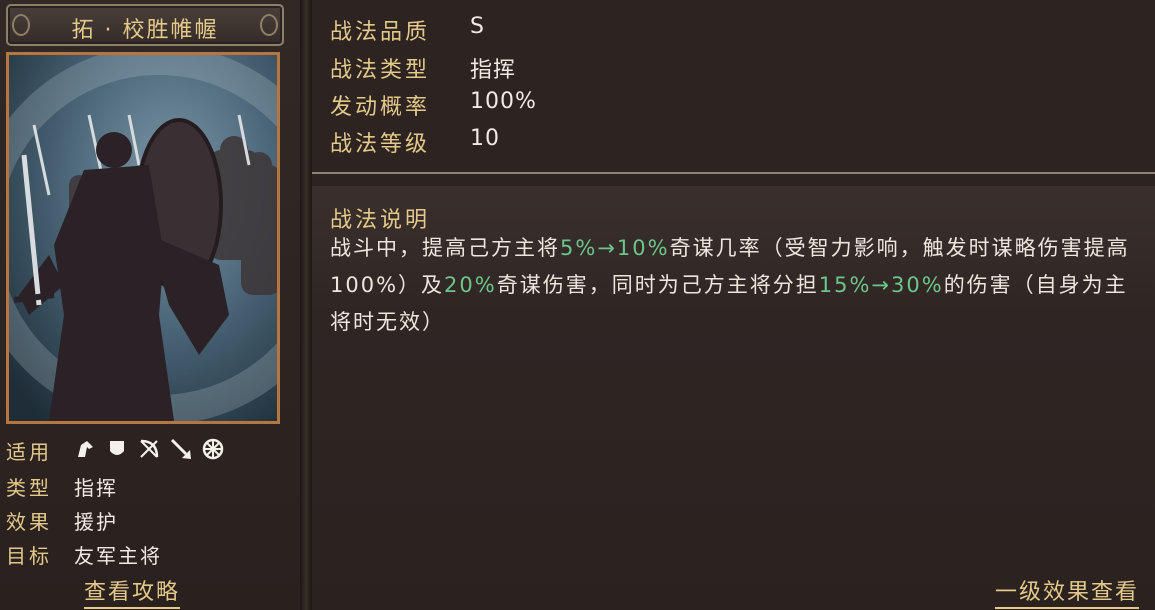 This screenshot has width=1155, height=610. Describe the element at coordinates (380, 70) in the screenshot. I see `stat-label: 战法类型` at that location.